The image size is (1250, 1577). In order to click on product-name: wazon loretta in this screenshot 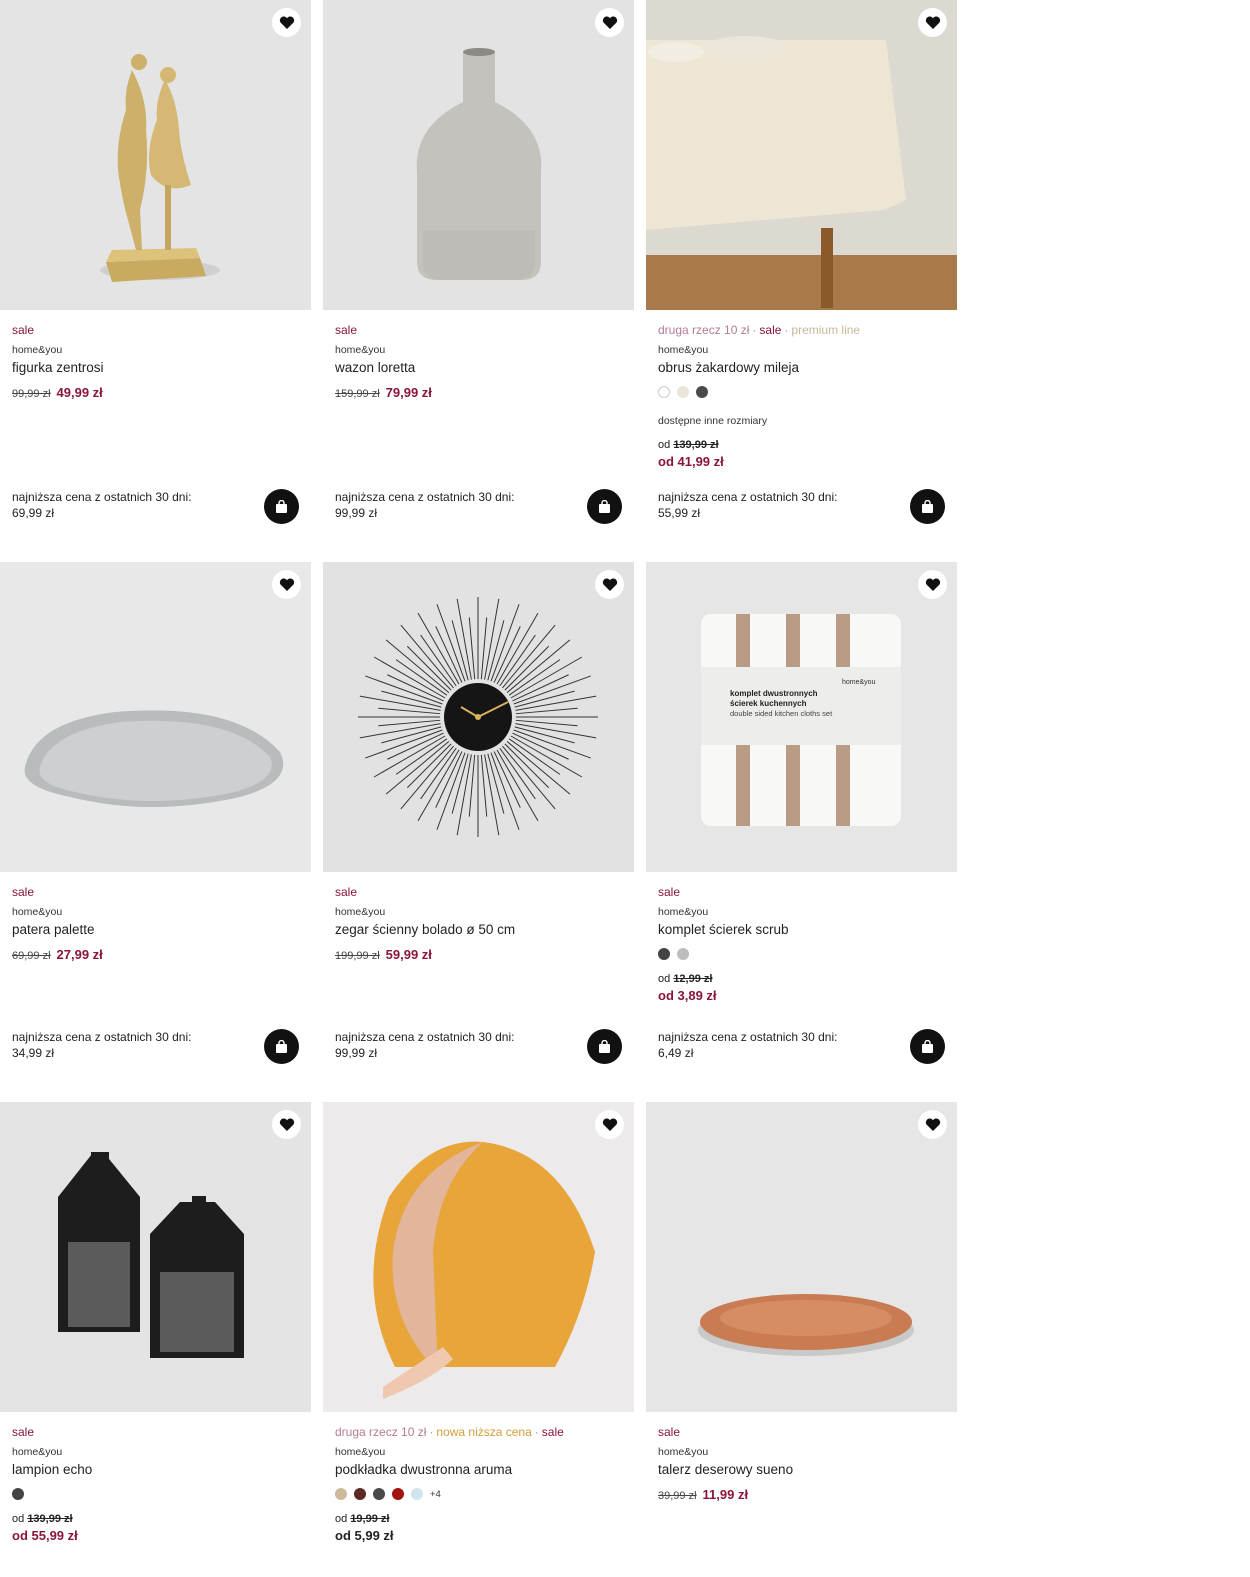, I will do `click(478, 367)`.